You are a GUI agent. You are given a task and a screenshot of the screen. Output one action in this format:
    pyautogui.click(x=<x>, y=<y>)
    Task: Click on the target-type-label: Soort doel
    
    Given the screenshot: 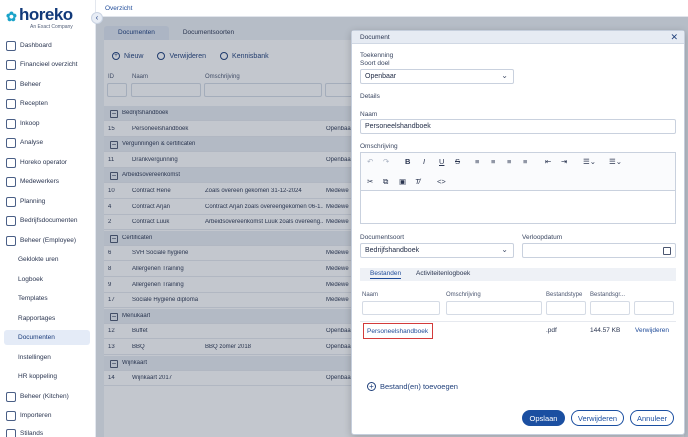 What is the action you would take?
    pyautogui.click(x=375, y=63)
    